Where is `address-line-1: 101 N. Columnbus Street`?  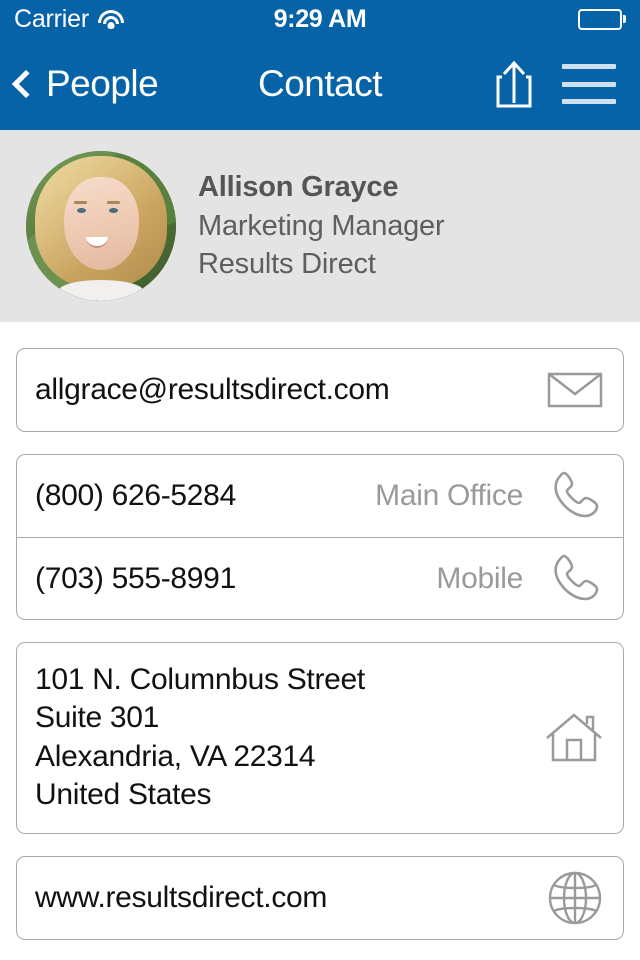
address-line-1: 101 N. Columnbus Street is located at coordinates (200, 679).